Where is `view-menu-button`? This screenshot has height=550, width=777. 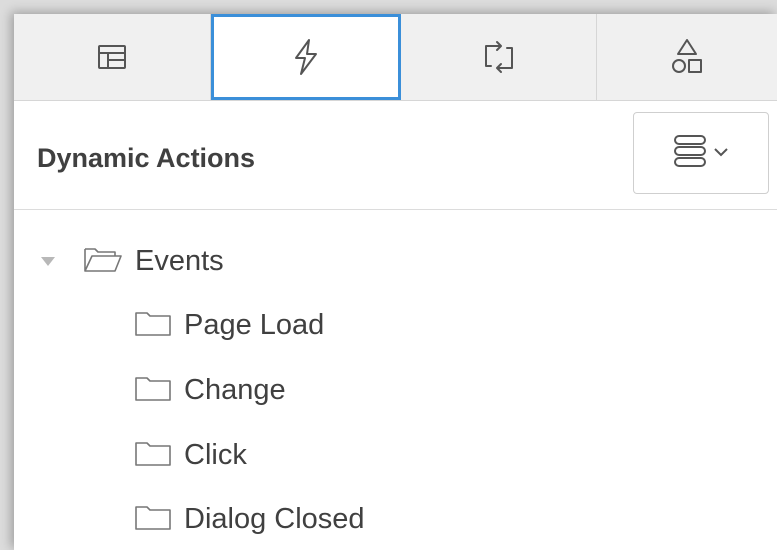
view-menu-button is located at coordinates (701, 153).